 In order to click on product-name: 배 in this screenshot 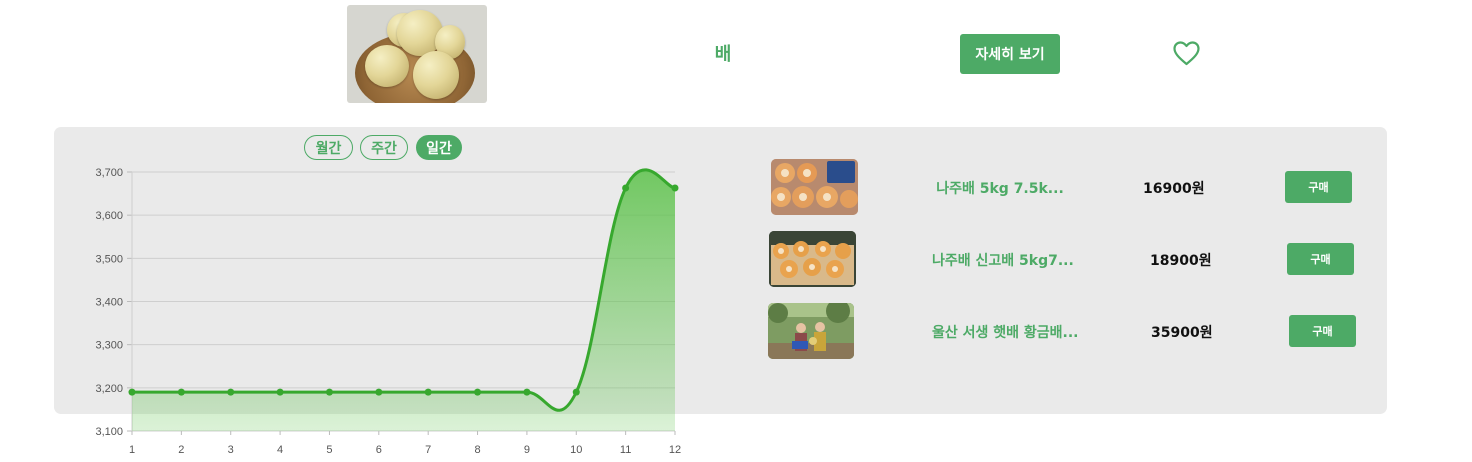, I will do `click(723, 54)`.